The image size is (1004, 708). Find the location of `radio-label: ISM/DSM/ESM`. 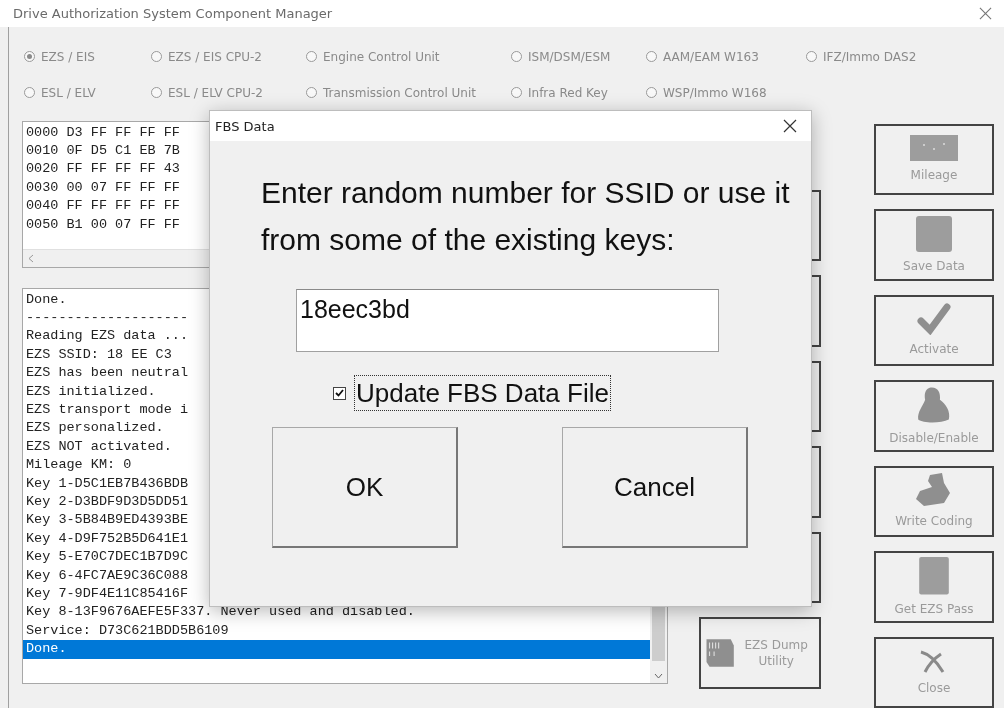

radio-label: ISM/DSM/ESM is located at coordinates (569, 56).